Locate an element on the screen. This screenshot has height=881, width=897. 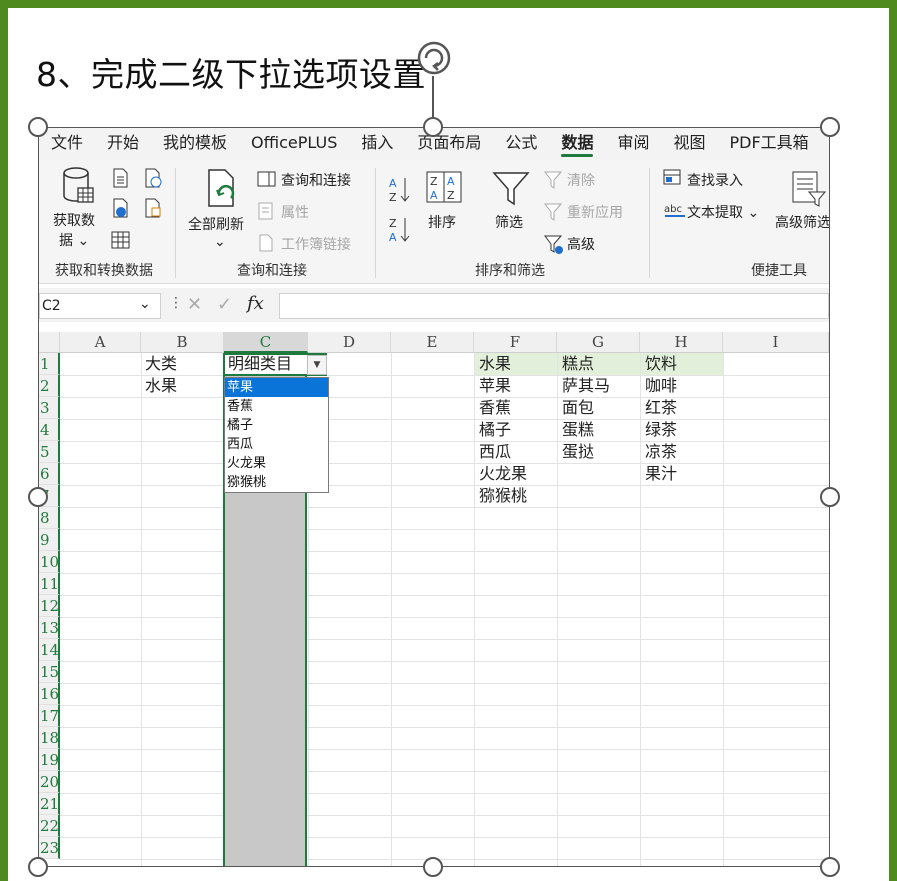
resize-handle-top-right is located at coordinates (830, 127).